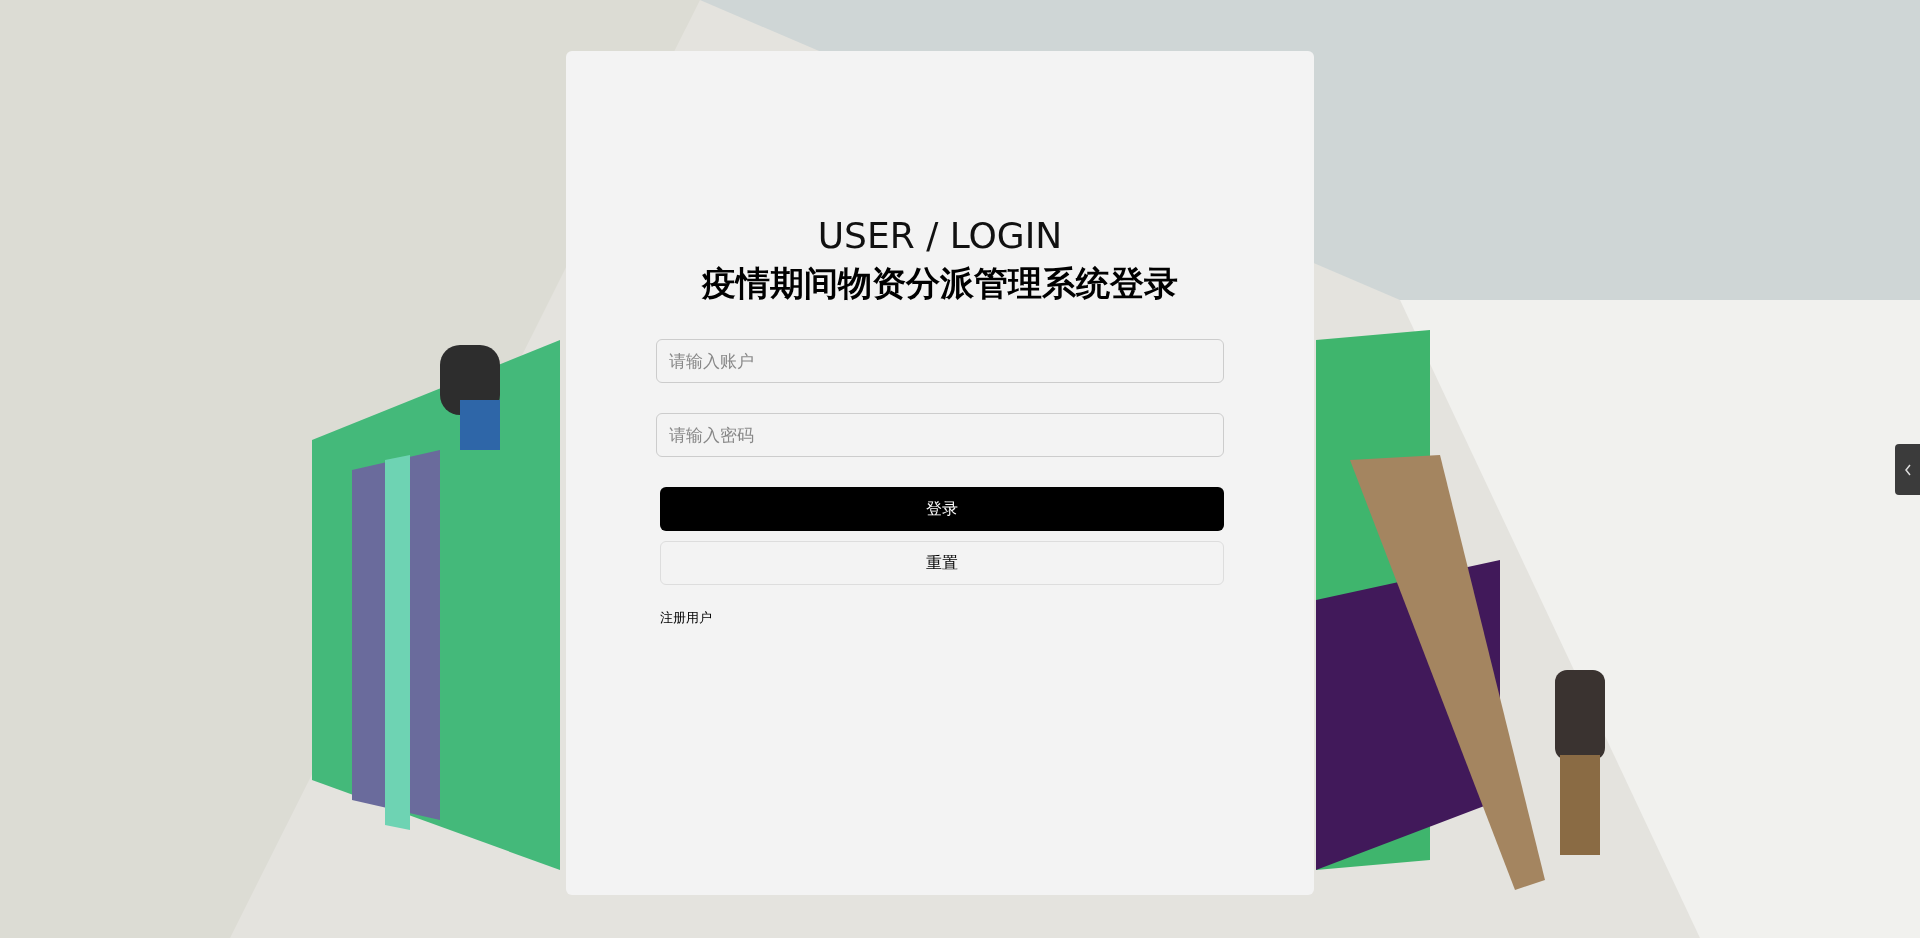 The width and height of the screenshot is (1920, 938). Describe the element at coordinates (942, 509) in the screenshot. I see `login-button: 登录` at that location.